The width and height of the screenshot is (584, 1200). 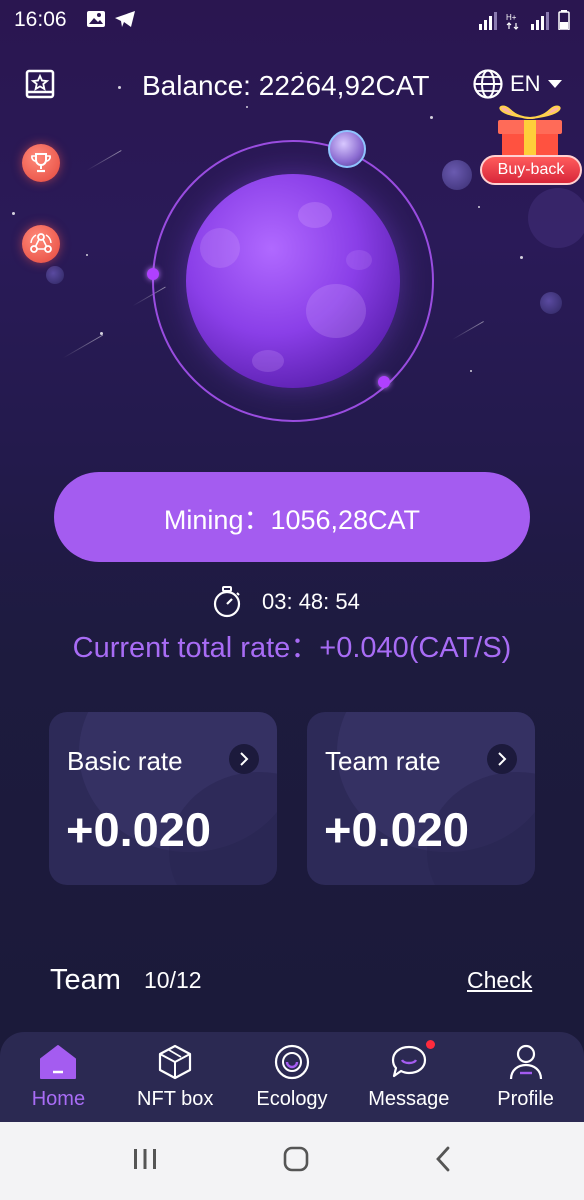 I want to click on trophy-icon, so click(x=41, y=163).